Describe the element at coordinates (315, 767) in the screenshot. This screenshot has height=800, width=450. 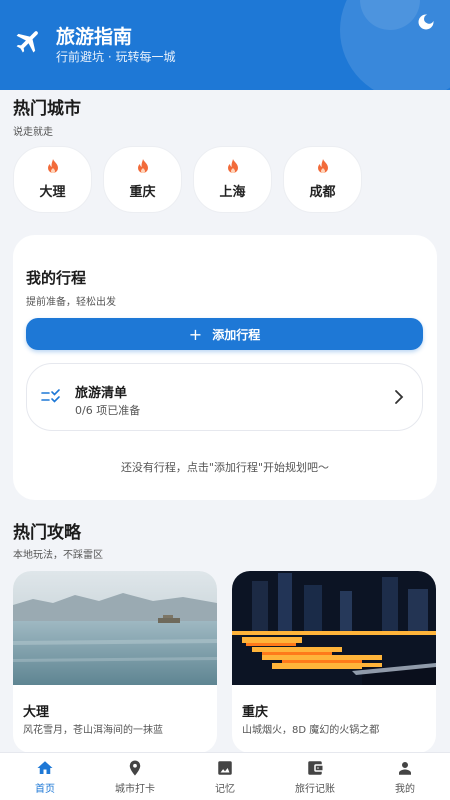
I see `wallet-icon` at that location.